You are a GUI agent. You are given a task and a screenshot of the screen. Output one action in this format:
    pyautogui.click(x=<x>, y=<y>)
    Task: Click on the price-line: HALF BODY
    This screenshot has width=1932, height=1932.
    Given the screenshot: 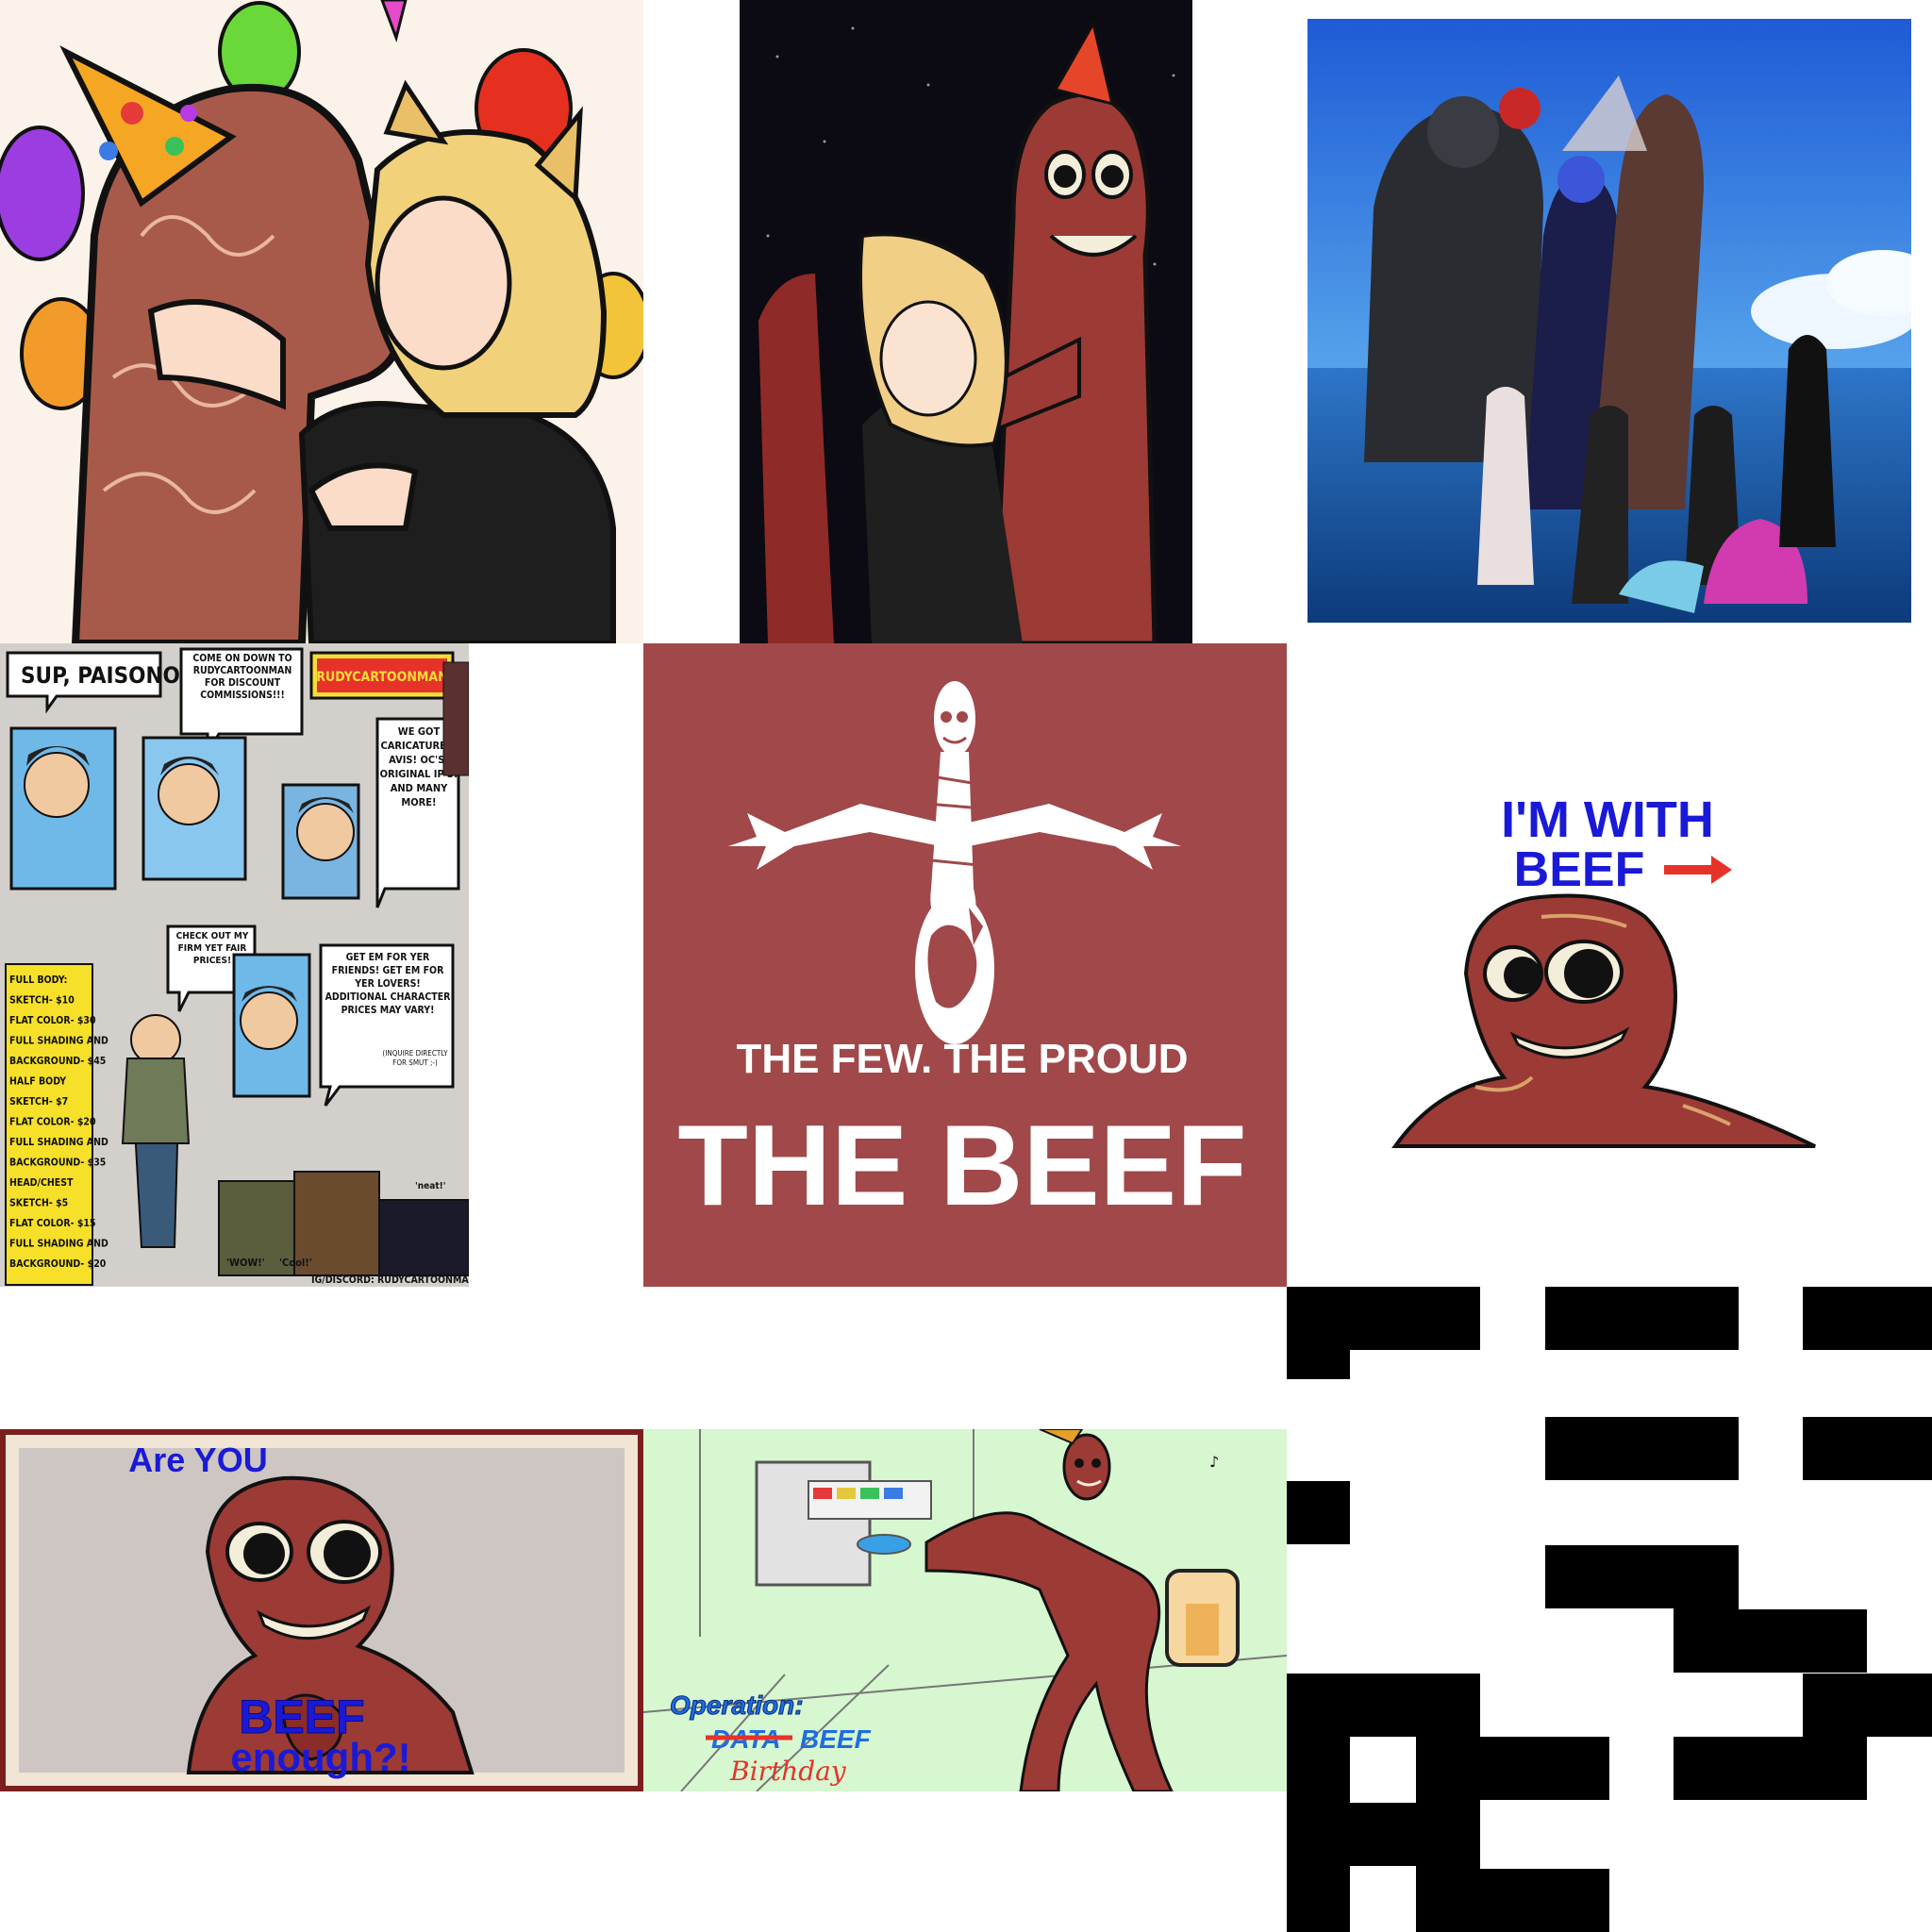 What is the action you would take?
    pyautogui.click(x=38, y=1082)
    